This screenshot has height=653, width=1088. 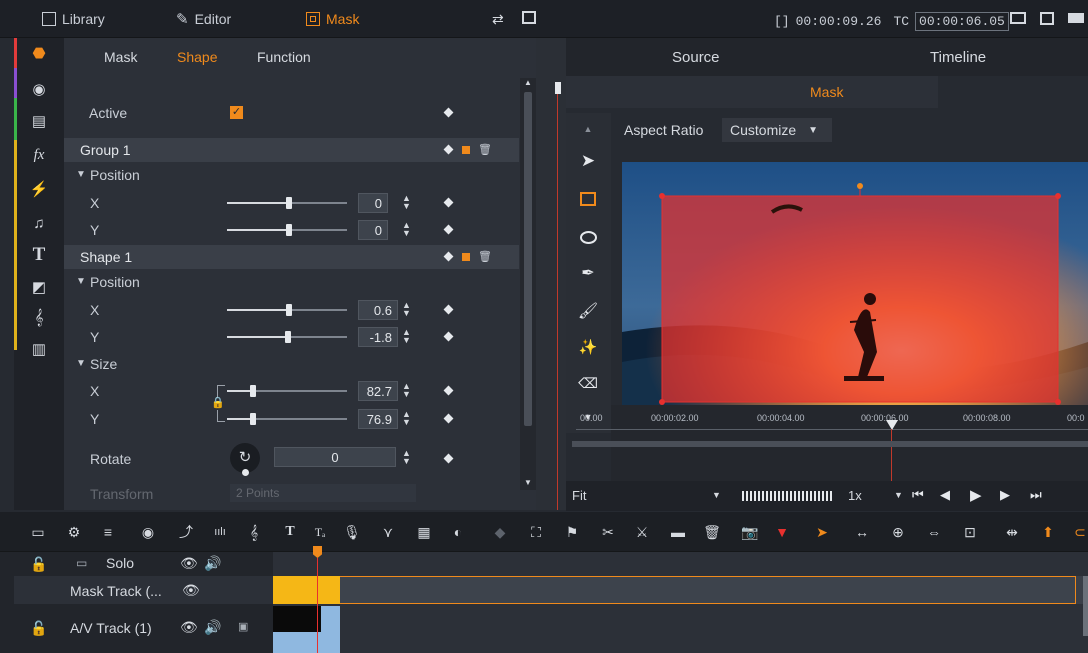 I want to click on scroll-down-icon: ▼, so click(x=528, y=482).